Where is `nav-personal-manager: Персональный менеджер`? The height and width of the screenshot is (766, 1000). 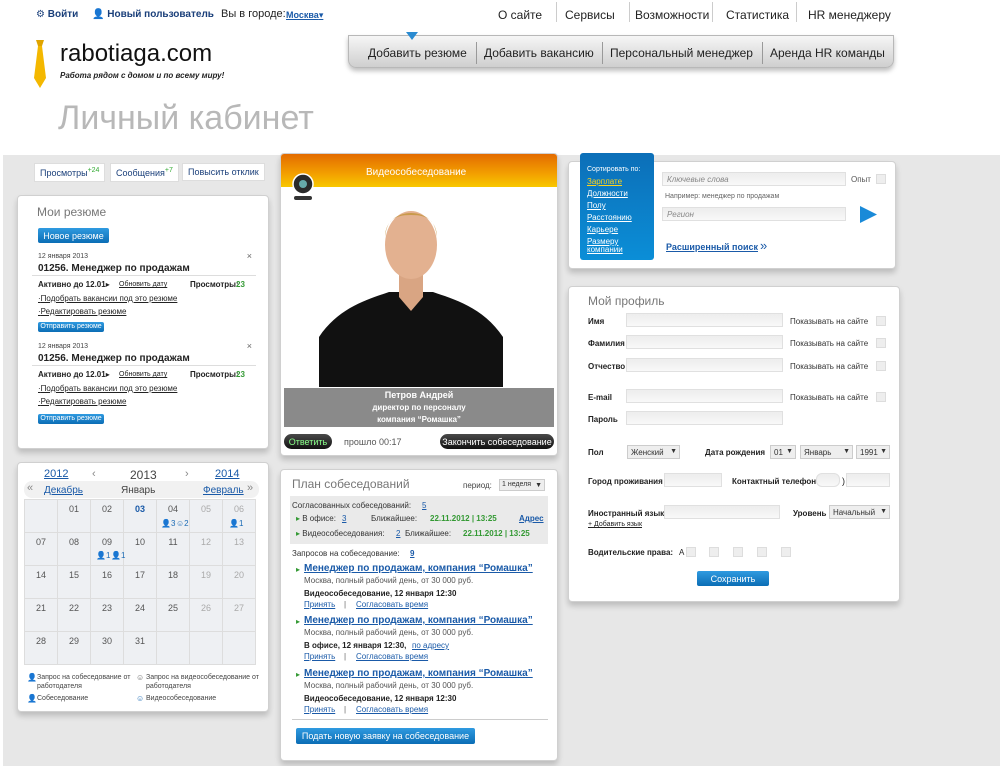
nav-personal-manager: Персональный менеджер is located at coordinates (681, 53).